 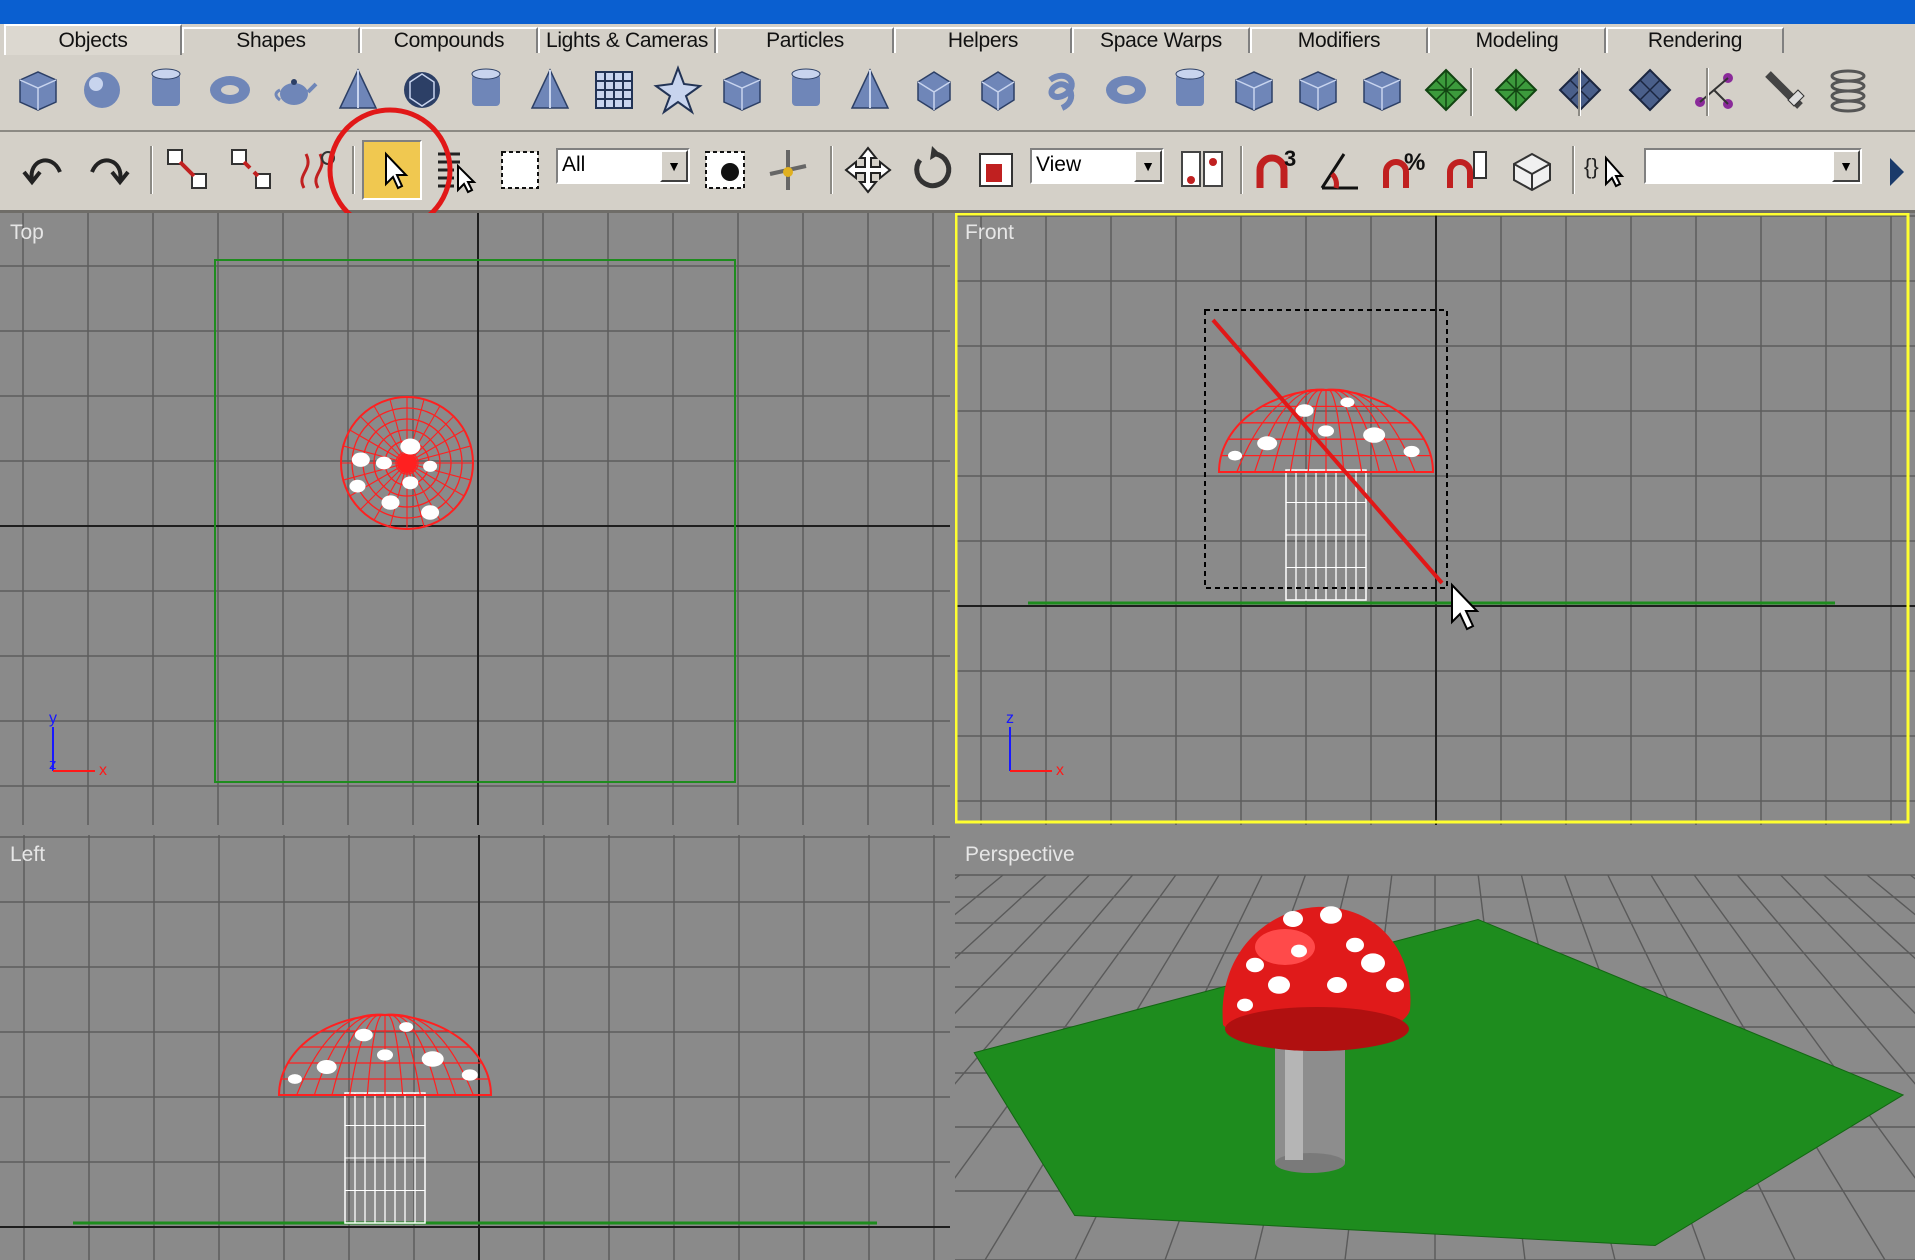 I want to click on hose-icon, so click(x=1382, y=90).